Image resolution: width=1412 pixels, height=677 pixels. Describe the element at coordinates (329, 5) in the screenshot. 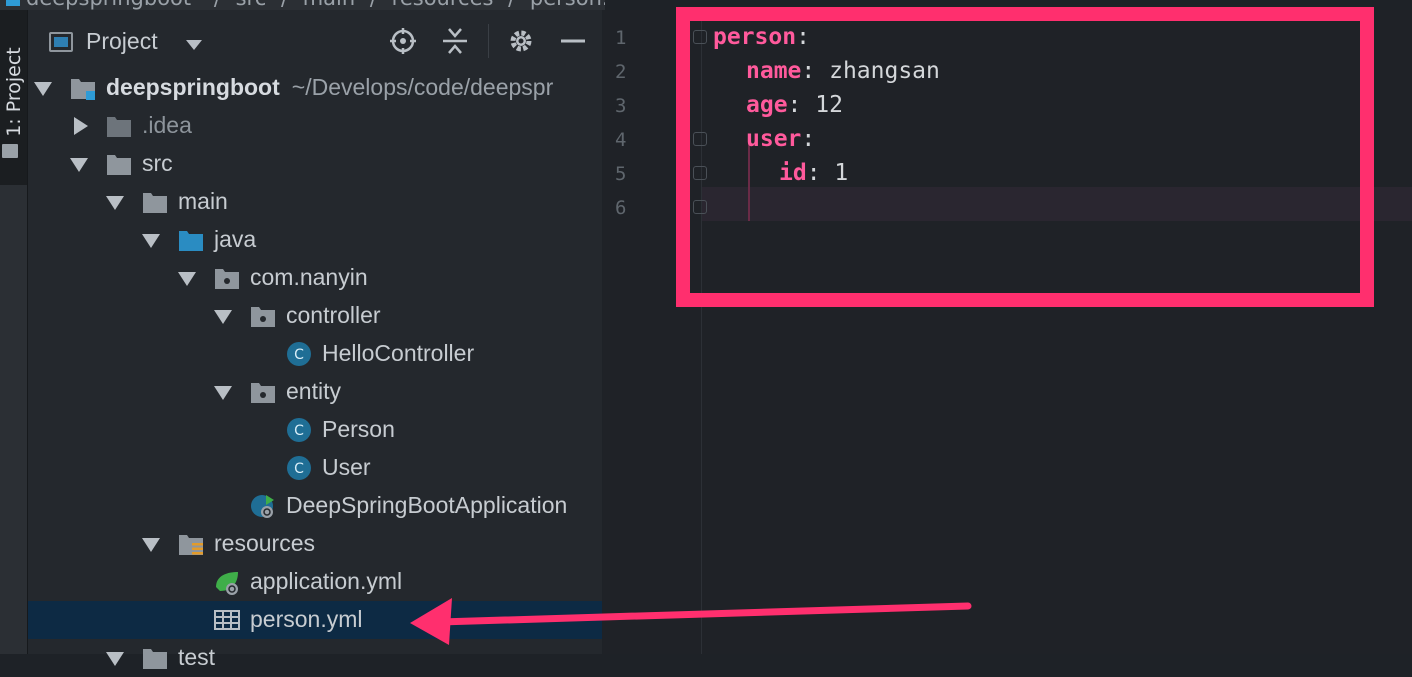

I see `breadcrumb-item-main: main` at that location.